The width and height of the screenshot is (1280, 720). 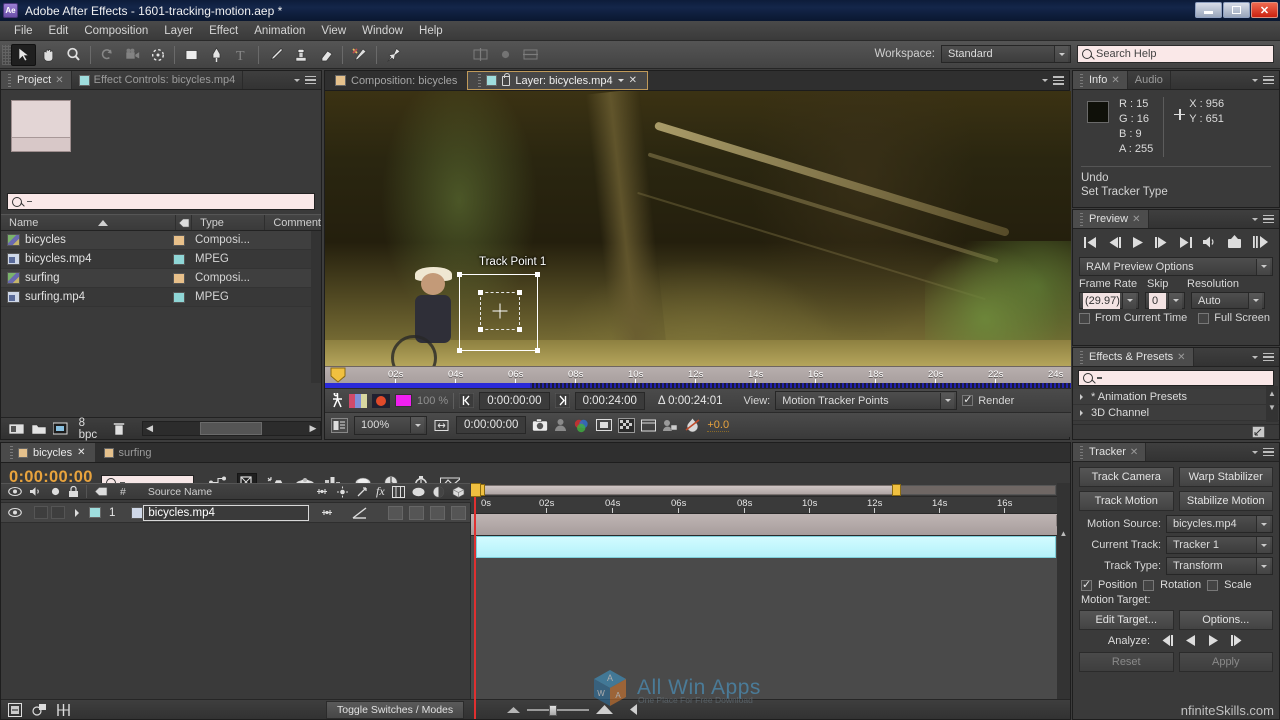 I want to click on tab-layer-bicycles: Layer: bicycles.mp4 ✕, so click(x=557, y=80).